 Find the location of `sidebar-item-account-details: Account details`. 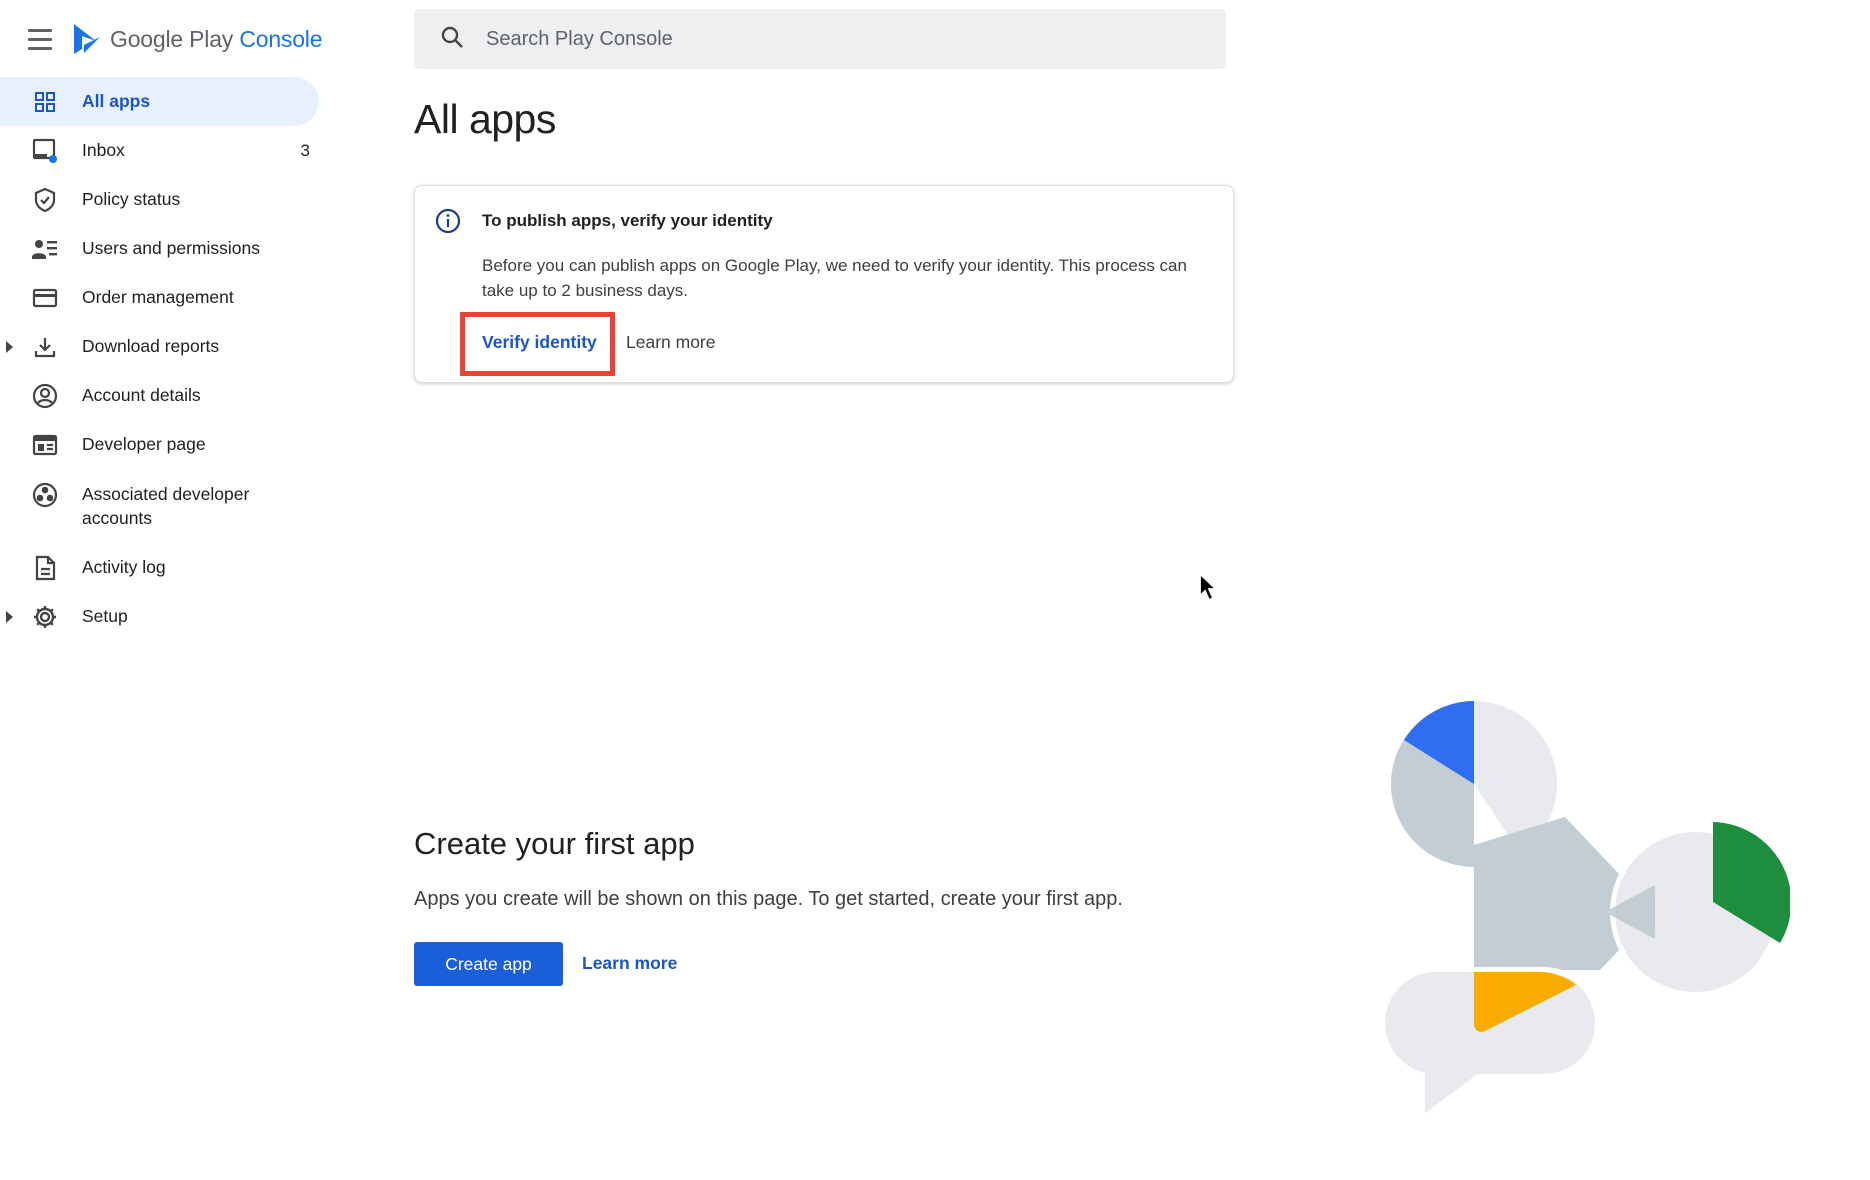

sidebar-item-account-details: Account details is located at coordinates (165, 395).